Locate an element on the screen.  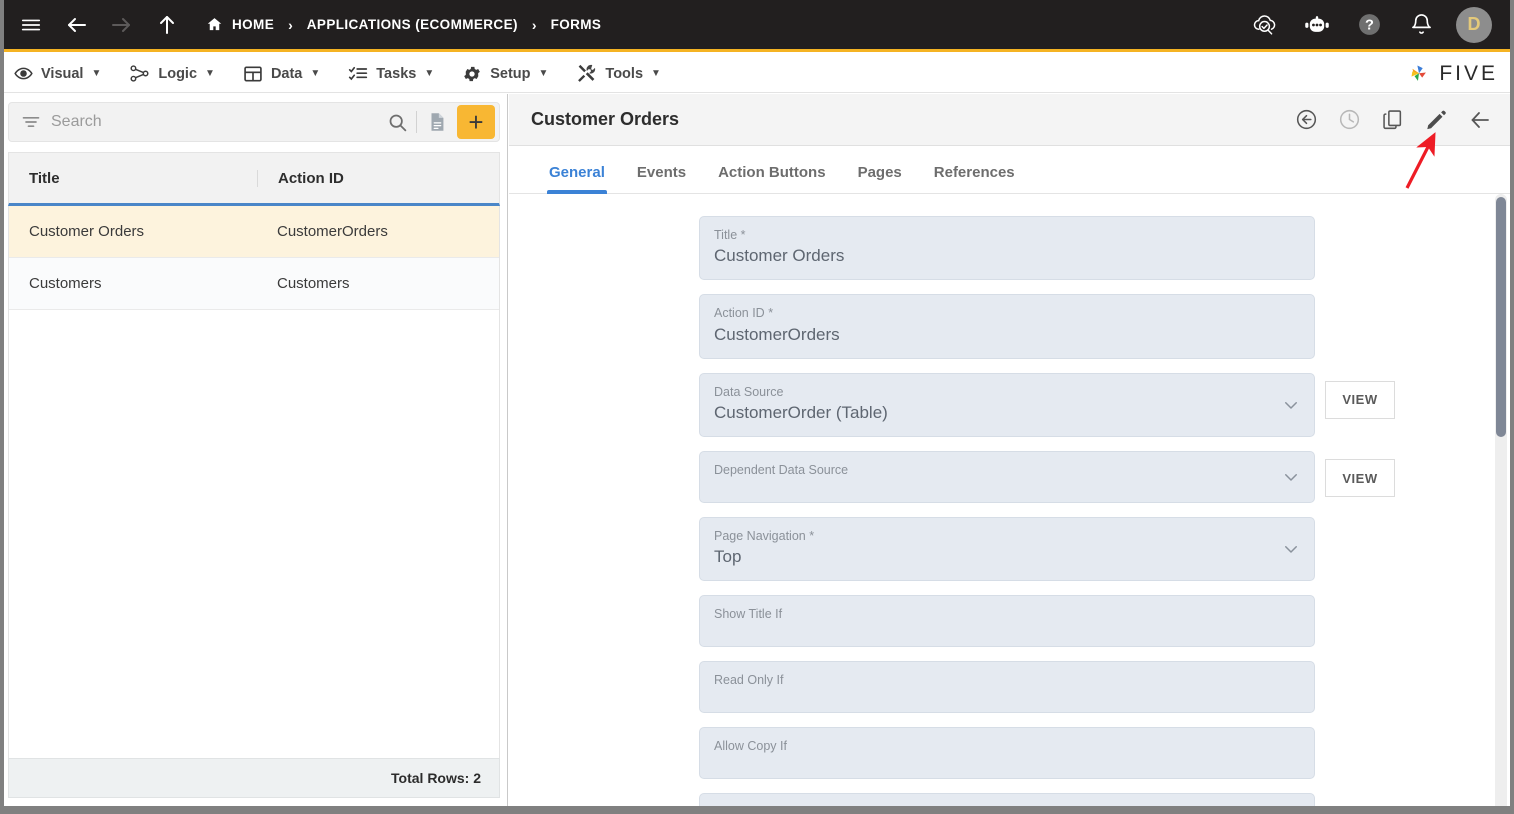
filter-icon is located at coordinates (30, 122).